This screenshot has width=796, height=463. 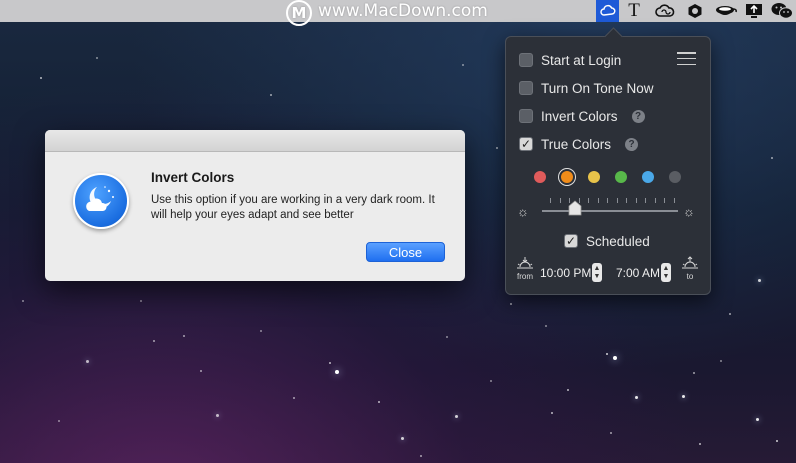 I want to click on turn-on-tone-checkbox, so click(x=526, y=88).